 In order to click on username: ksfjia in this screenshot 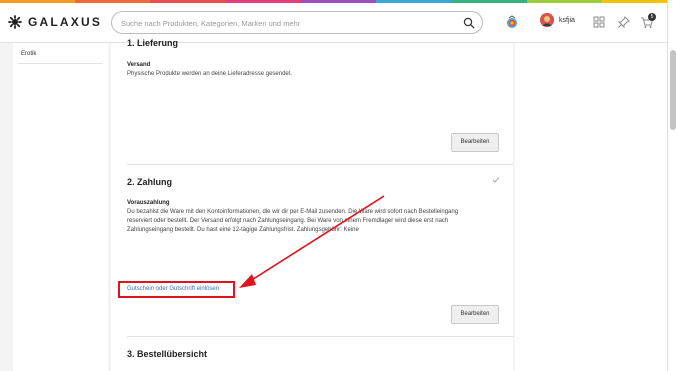, I will do `click(567, 20)`.